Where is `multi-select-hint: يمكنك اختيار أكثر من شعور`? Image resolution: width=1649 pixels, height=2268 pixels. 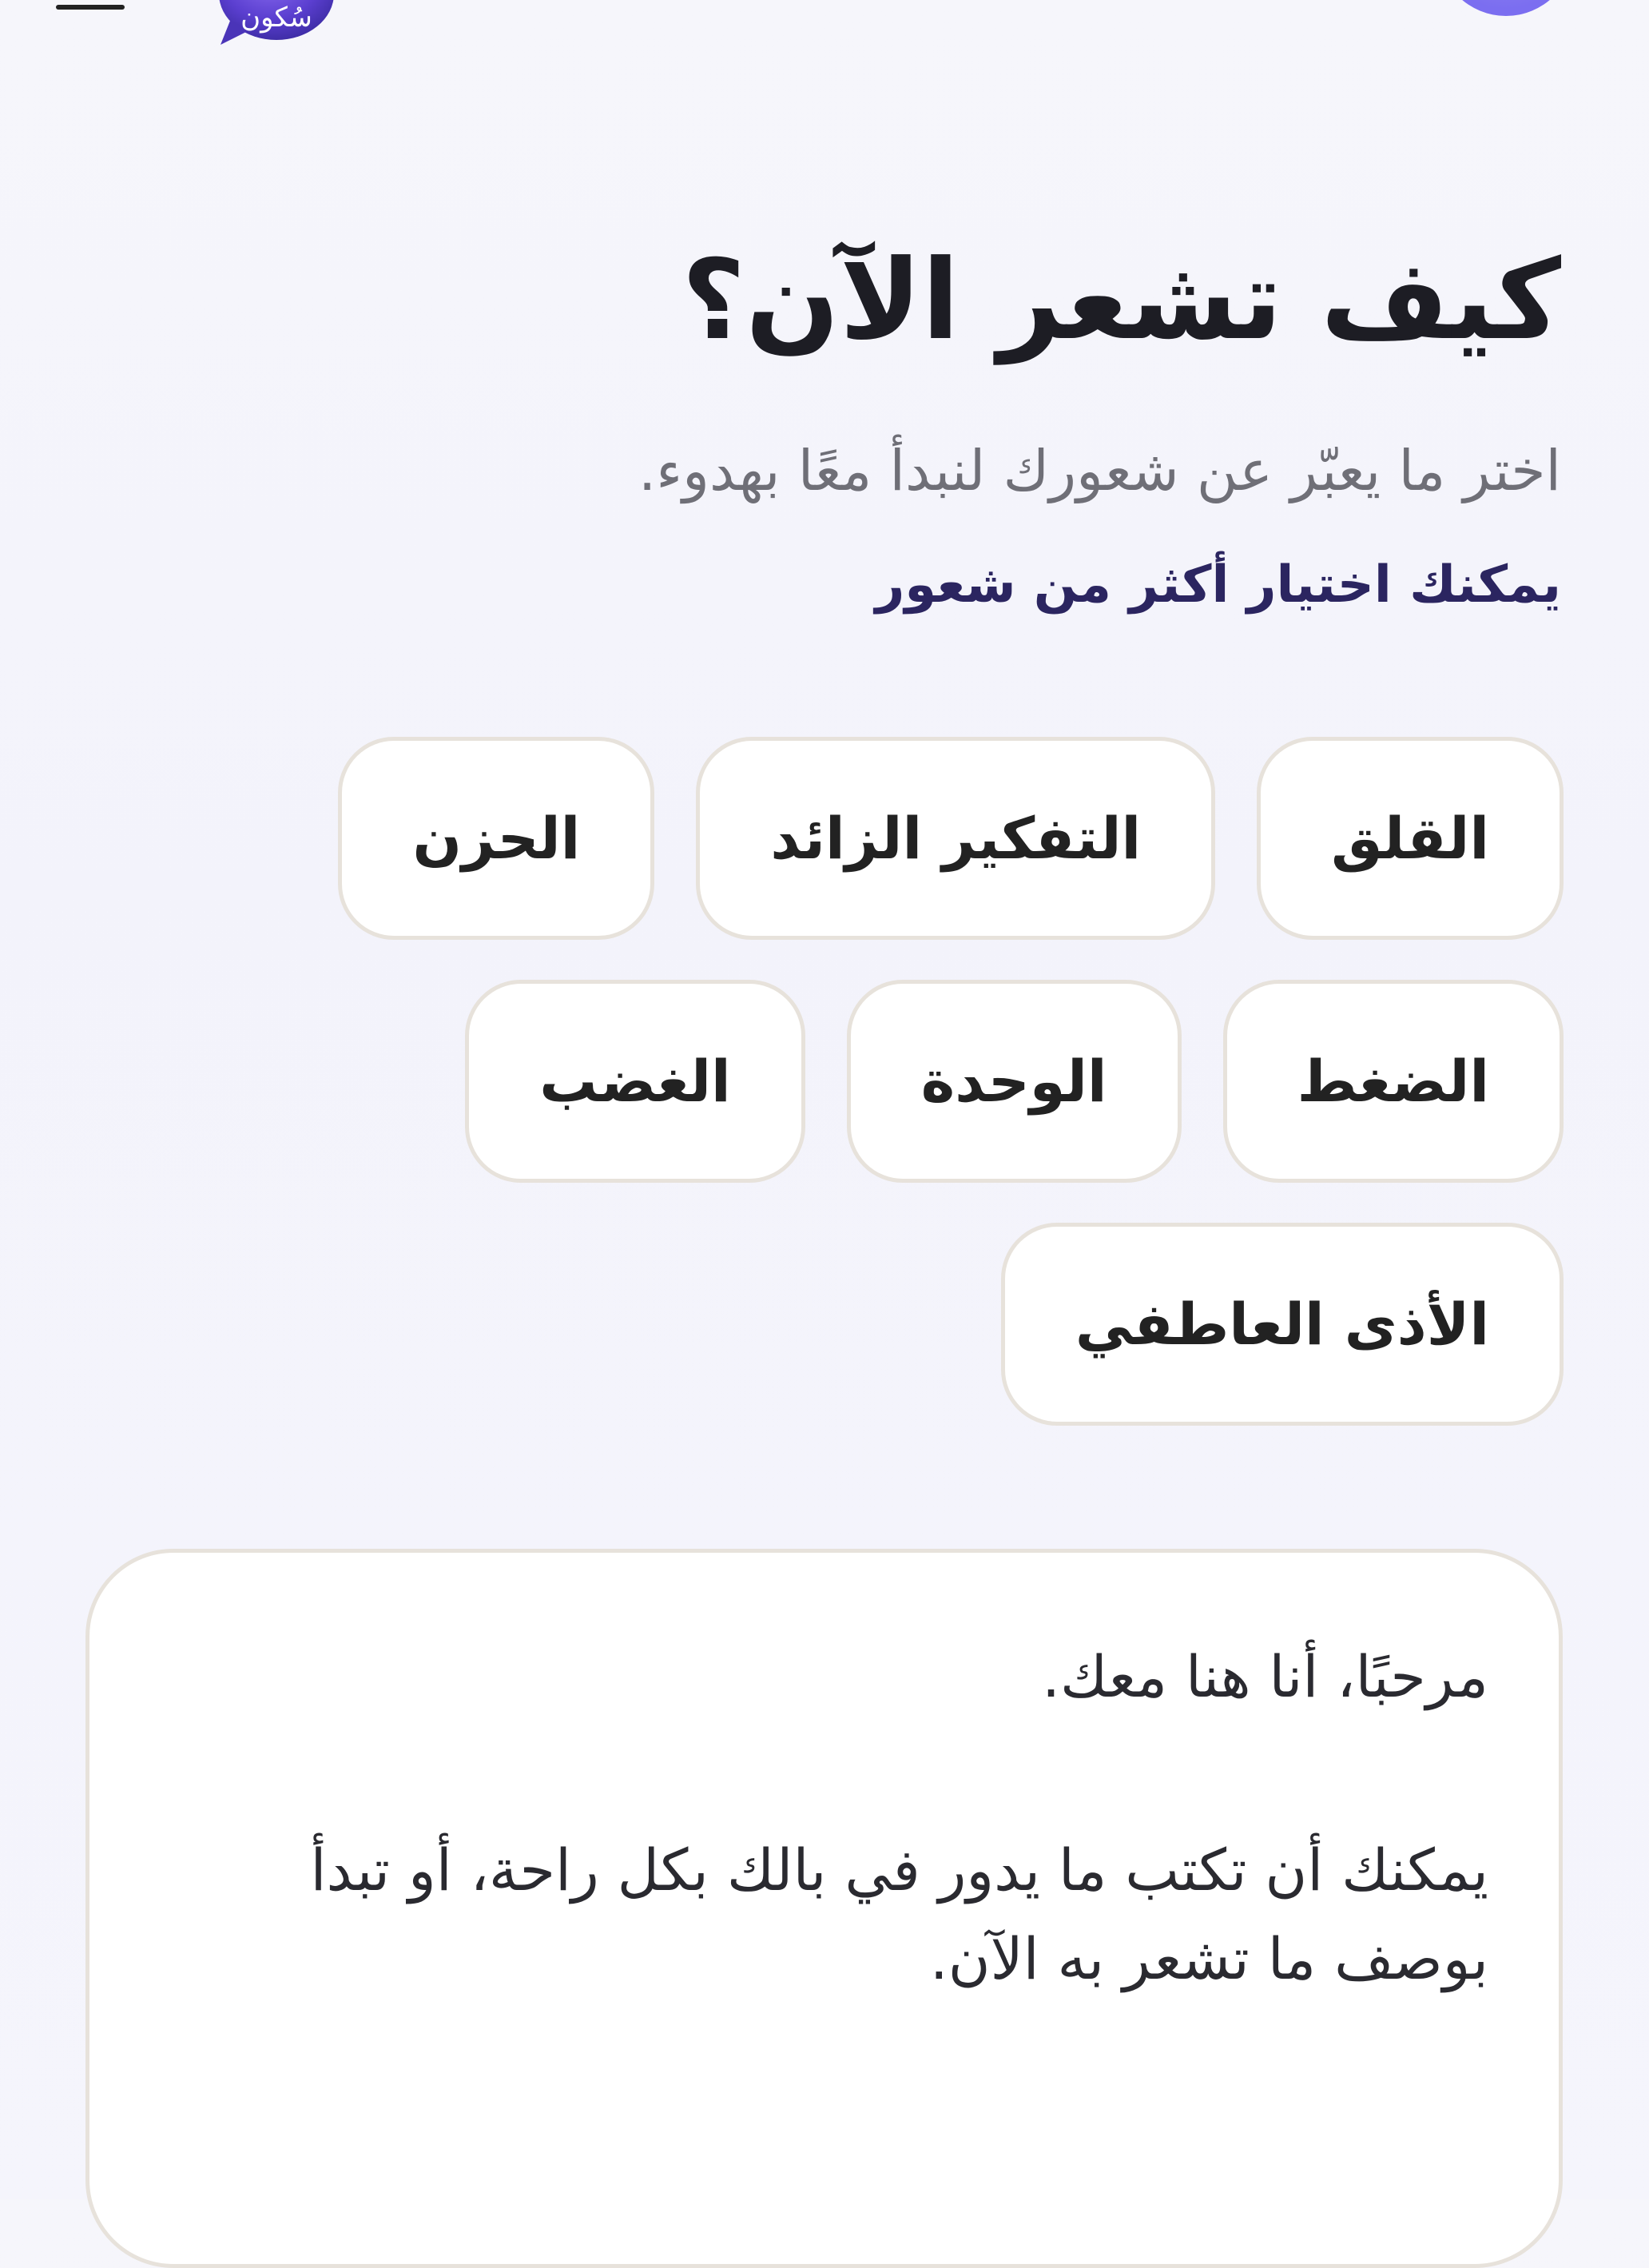 multi-select-hint: يمكنك اختيار أكثر من شعور is located at coordinates (1218, 585).